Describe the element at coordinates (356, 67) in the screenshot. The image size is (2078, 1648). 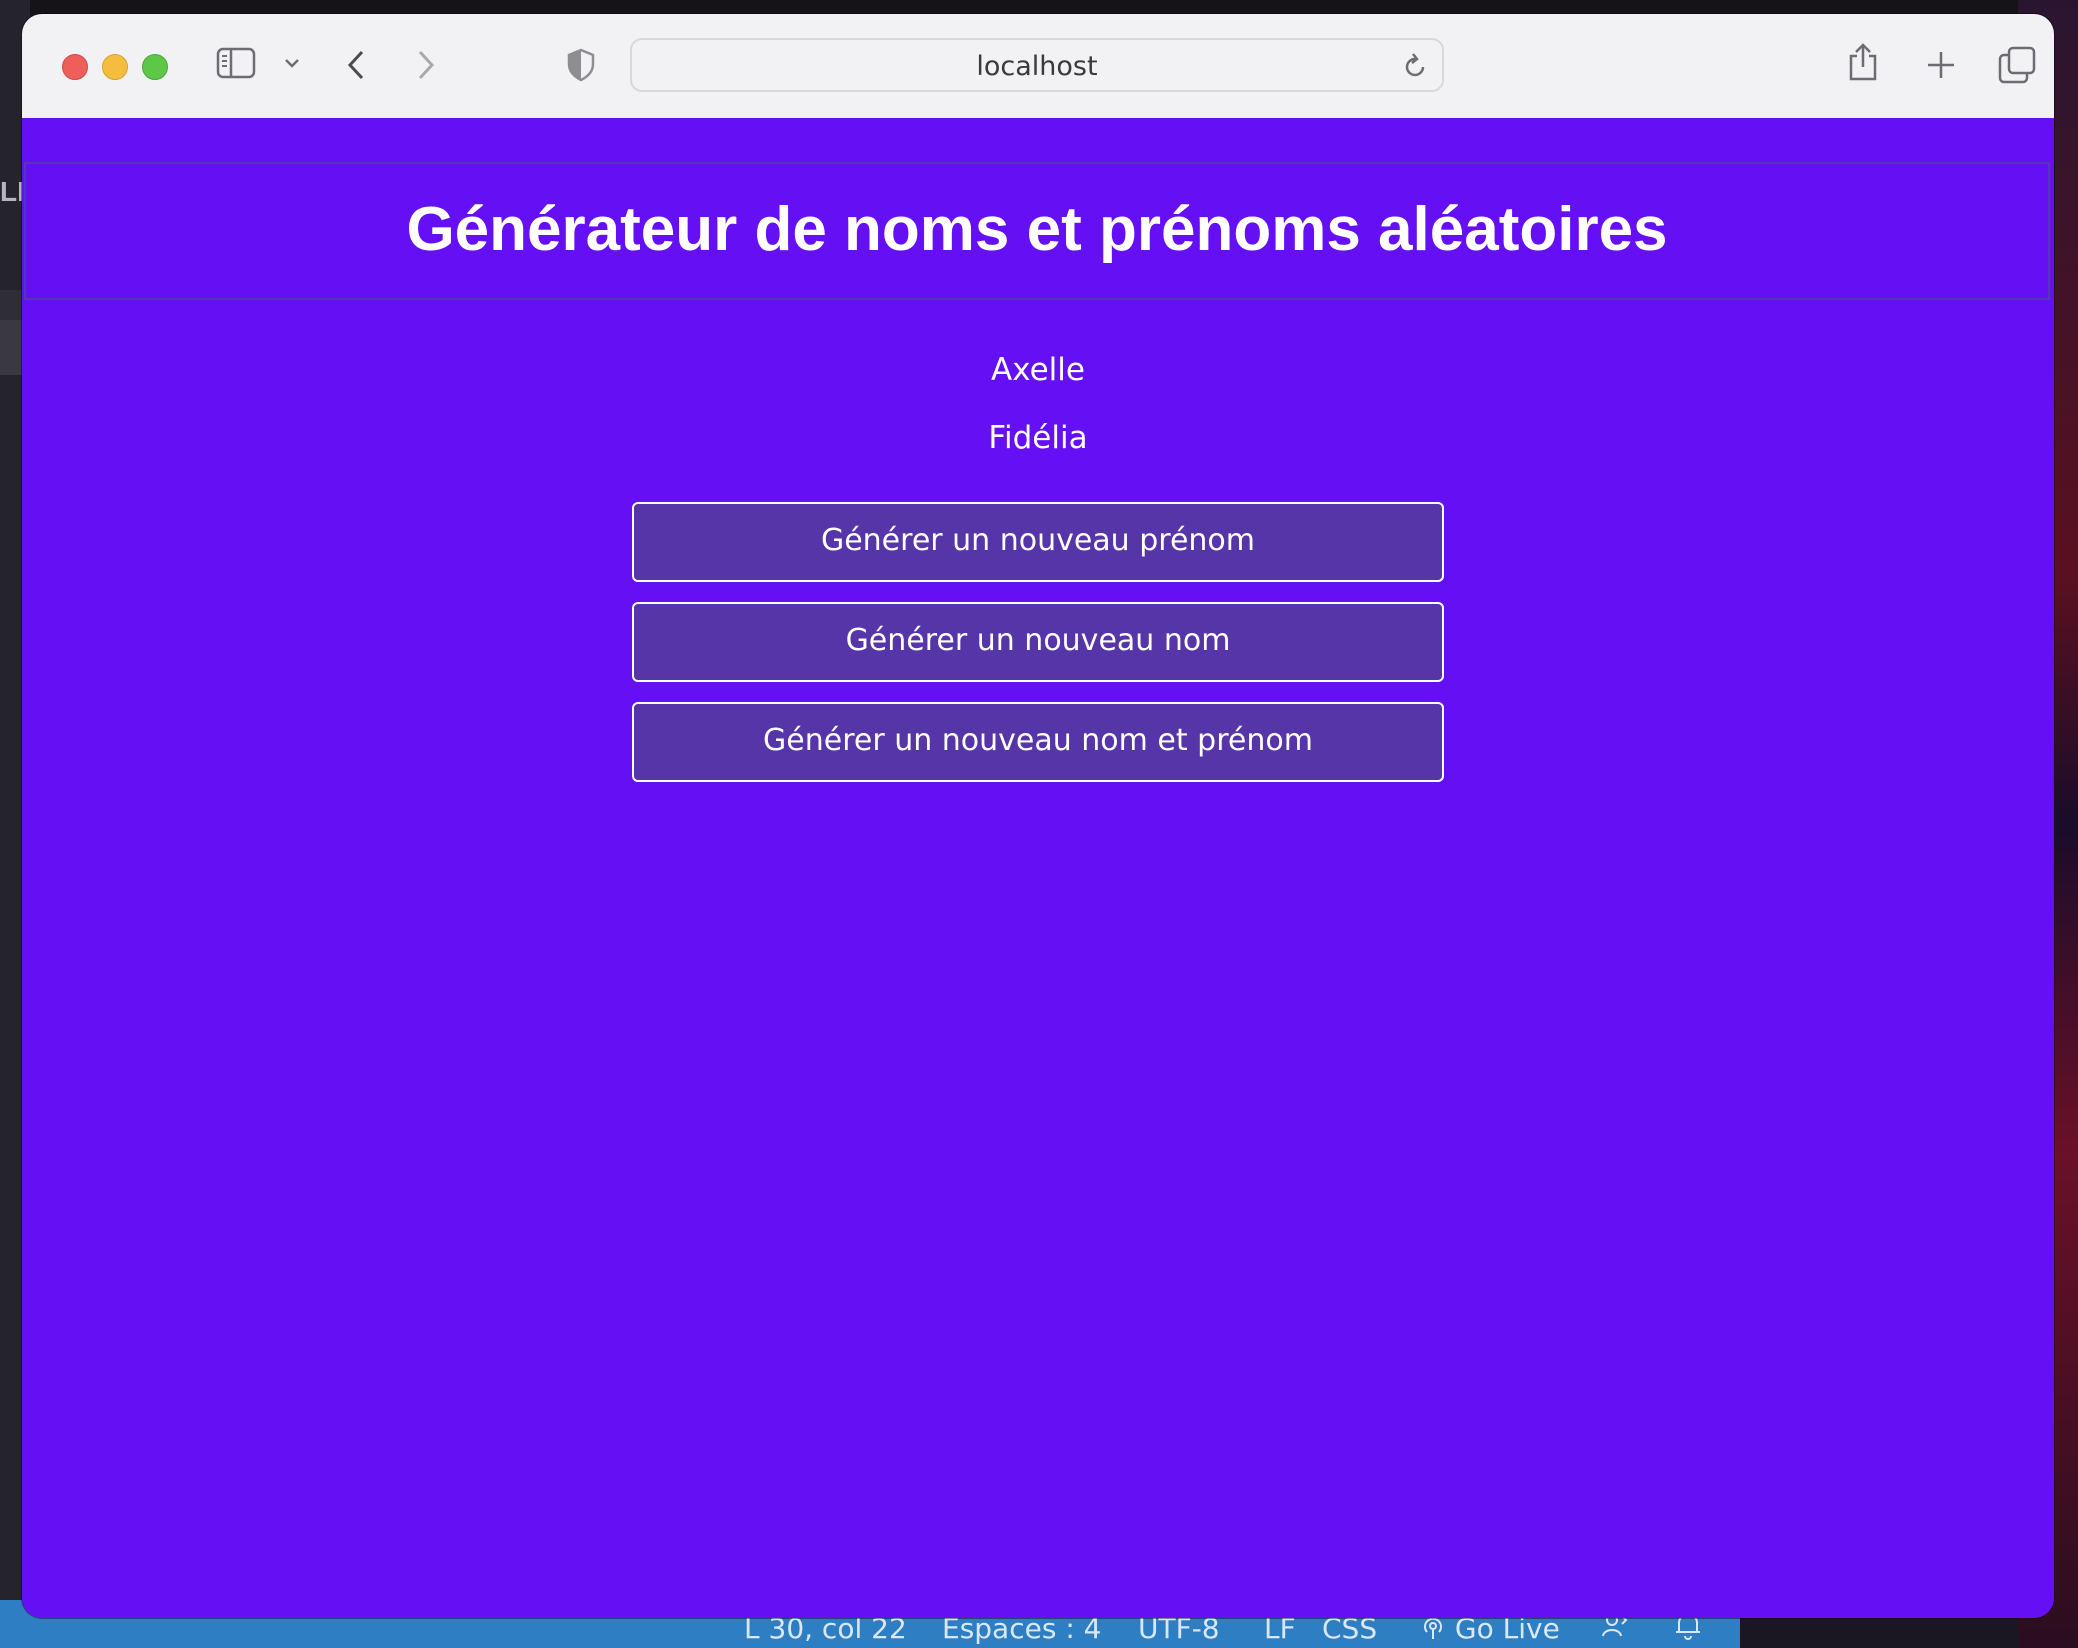
I see `back-arrow-icon` at that location.